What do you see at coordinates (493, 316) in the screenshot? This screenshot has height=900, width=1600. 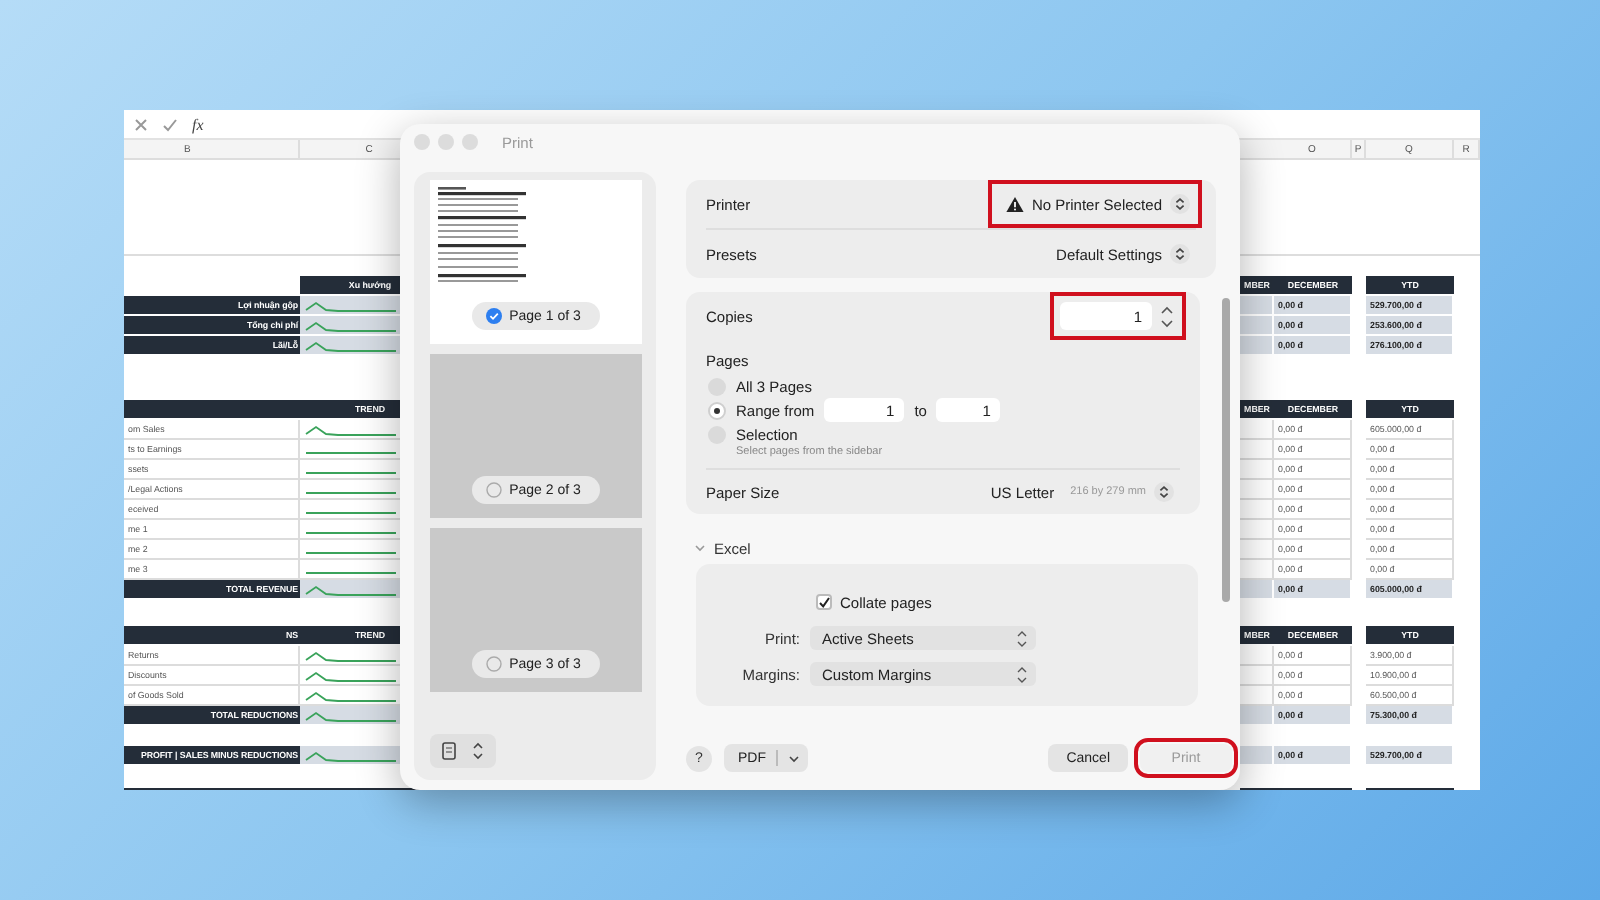 I see `check-circle-icon` at bounding box center [493, 316].